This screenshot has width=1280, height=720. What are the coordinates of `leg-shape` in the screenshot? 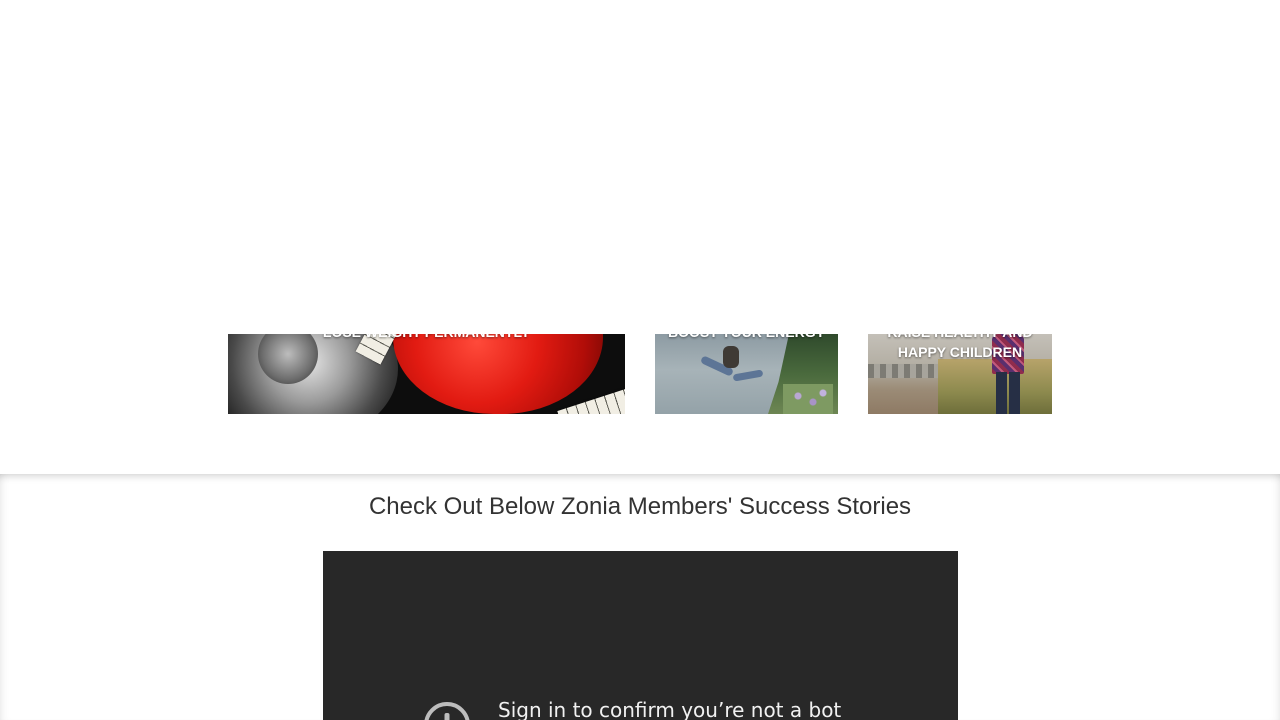 It's located at (748, 375).